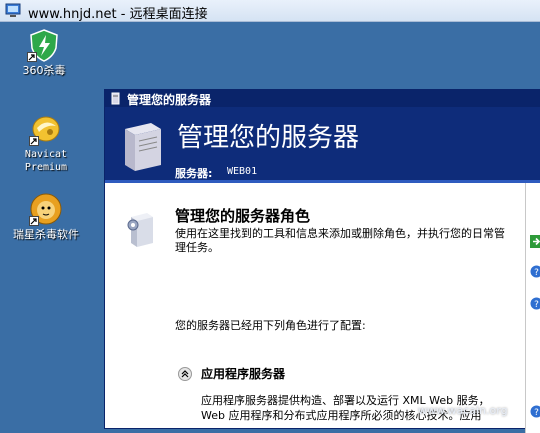 This screenshot has height=433, width=540. Describe the element at coordinates (463, 410) in the screenshot. I see `watermark: www.wacain.org` at that location.